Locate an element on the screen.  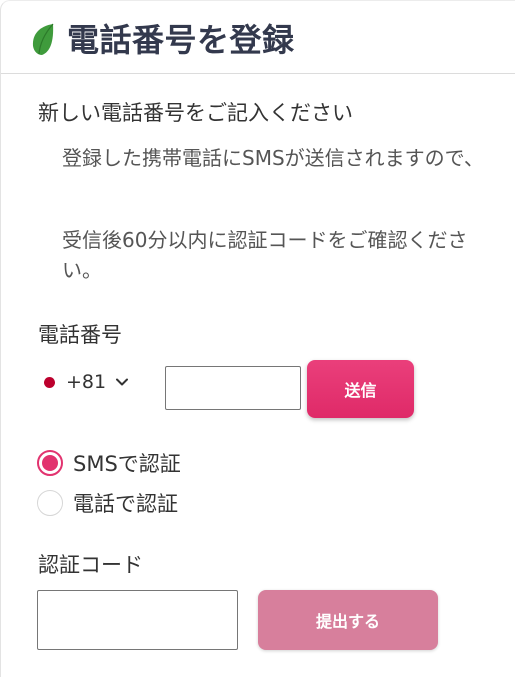
country-code-select: +81 is located at coordinates (86, 382).